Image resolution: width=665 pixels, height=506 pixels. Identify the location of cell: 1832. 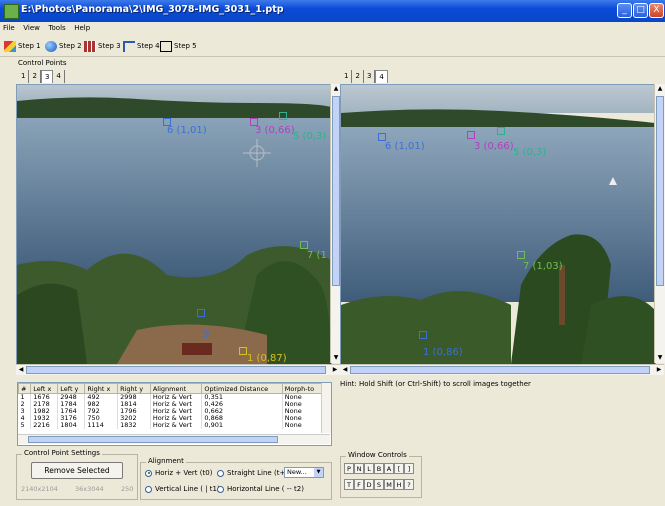
(134, 425).